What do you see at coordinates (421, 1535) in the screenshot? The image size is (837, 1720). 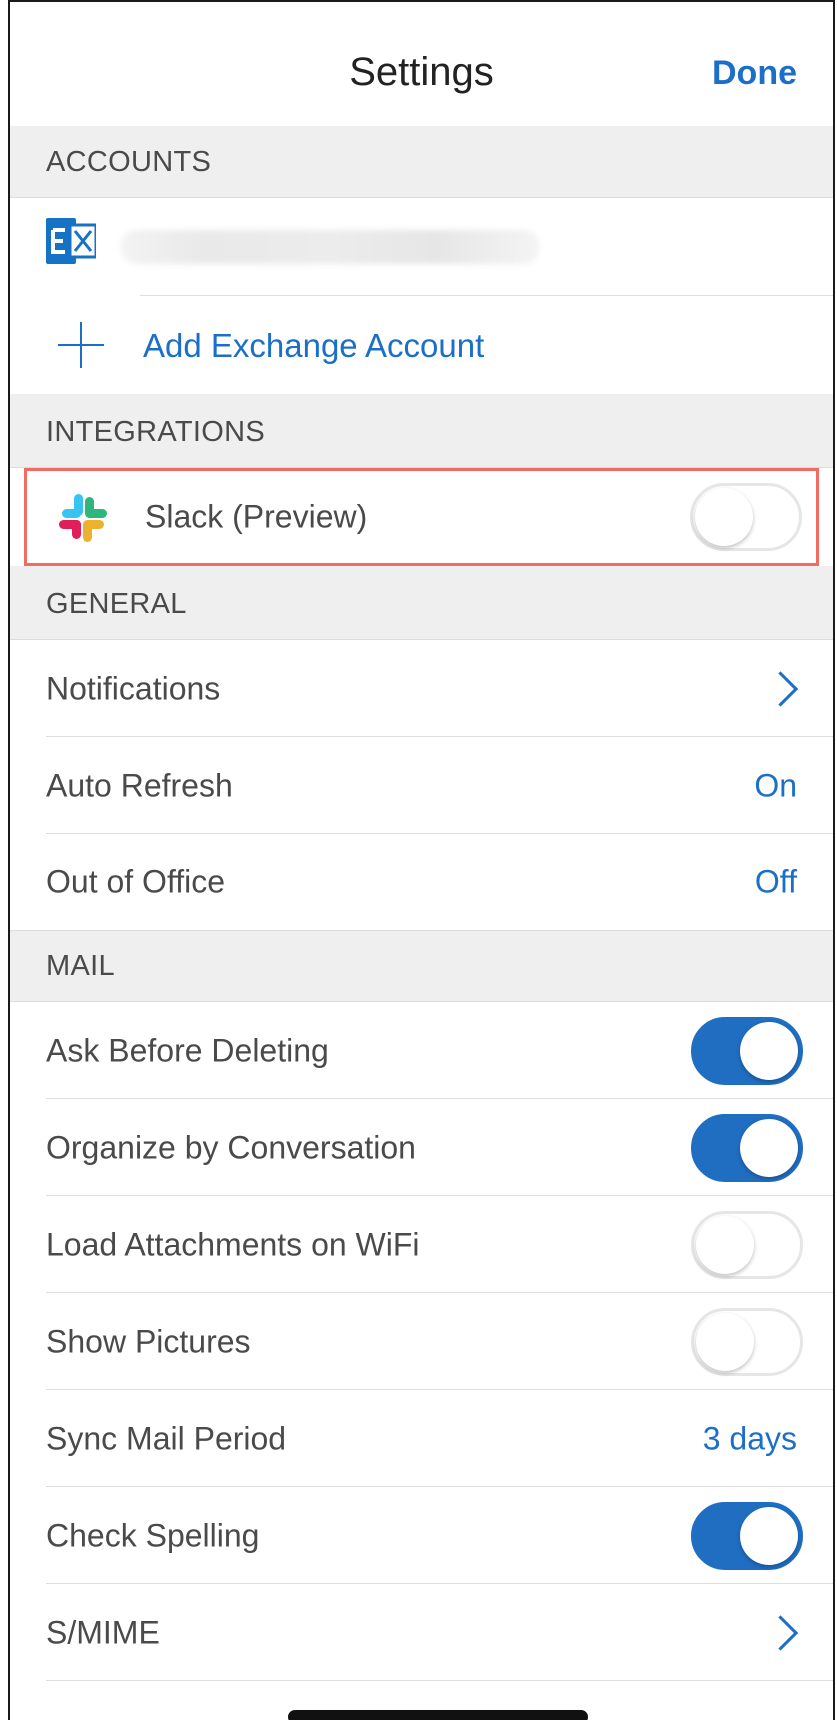 I see `check-spelling-row: Check Spelling` at bounding box center [421, 1535].